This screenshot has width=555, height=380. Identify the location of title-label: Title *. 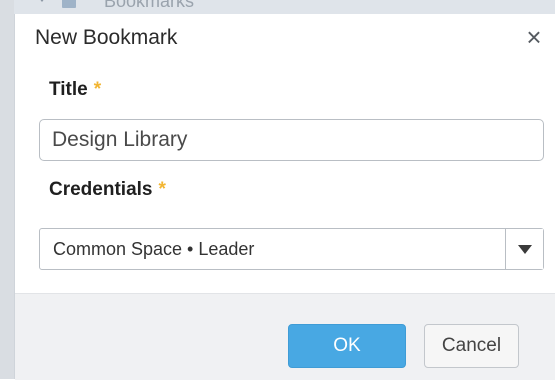
(75, 90).